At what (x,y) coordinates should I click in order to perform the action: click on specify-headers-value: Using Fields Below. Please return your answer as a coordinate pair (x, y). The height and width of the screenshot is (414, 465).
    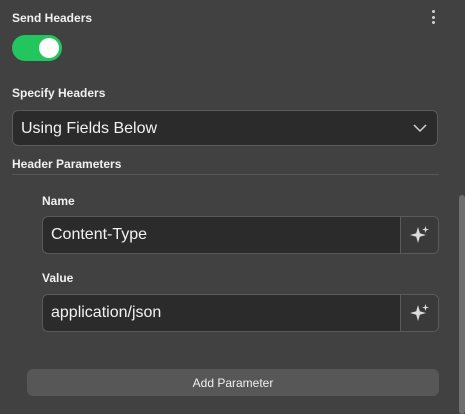
    Looking at the image, I should click on (89, 128).